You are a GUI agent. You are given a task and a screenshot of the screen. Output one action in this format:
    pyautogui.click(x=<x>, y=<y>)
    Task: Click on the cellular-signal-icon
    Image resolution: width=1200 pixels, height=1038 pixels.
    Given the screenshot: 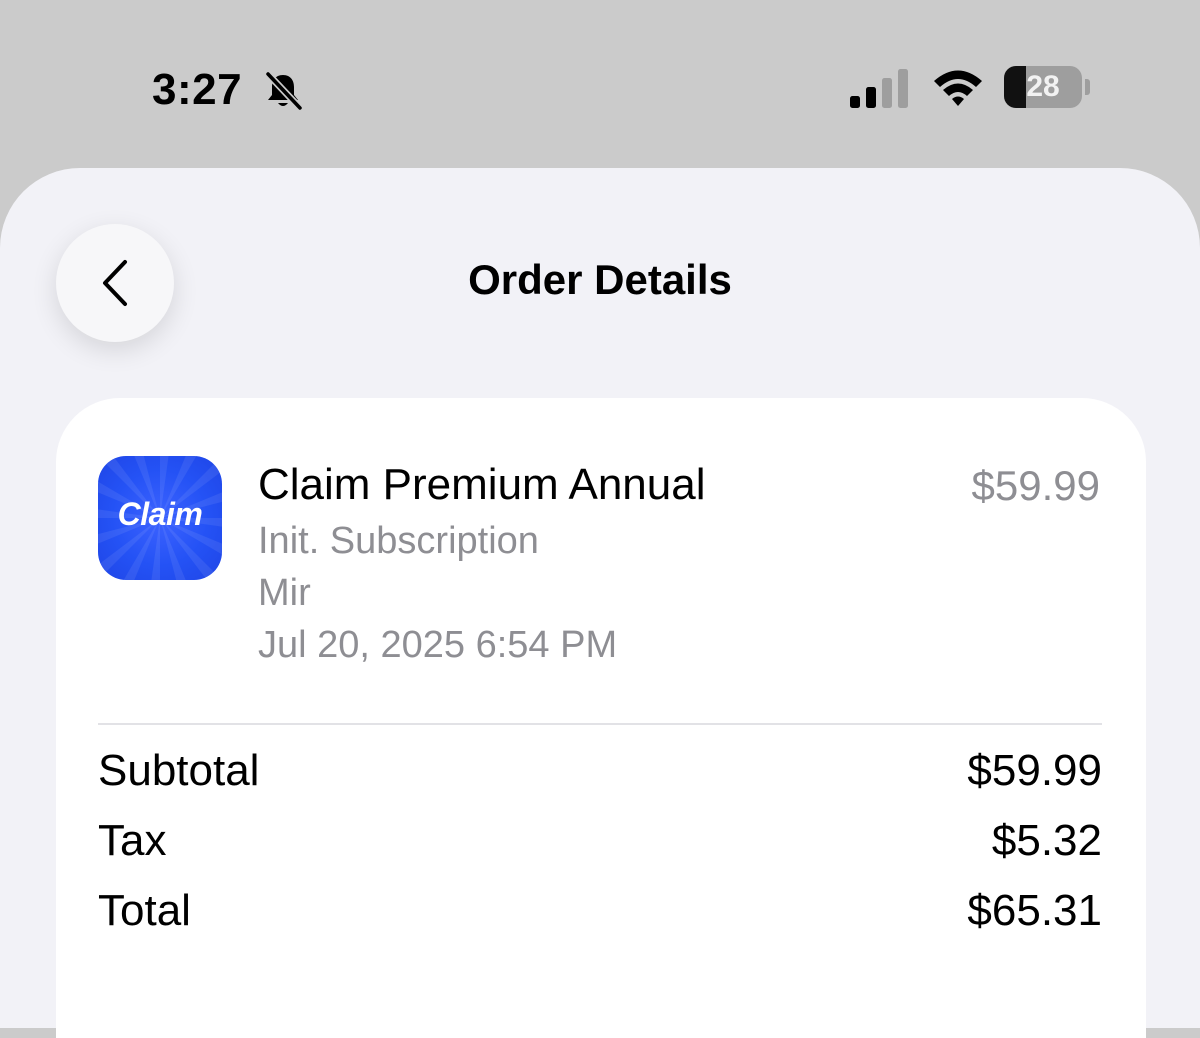 What is the action you would take?
    pyautogui.click(x=879, y=88)
    